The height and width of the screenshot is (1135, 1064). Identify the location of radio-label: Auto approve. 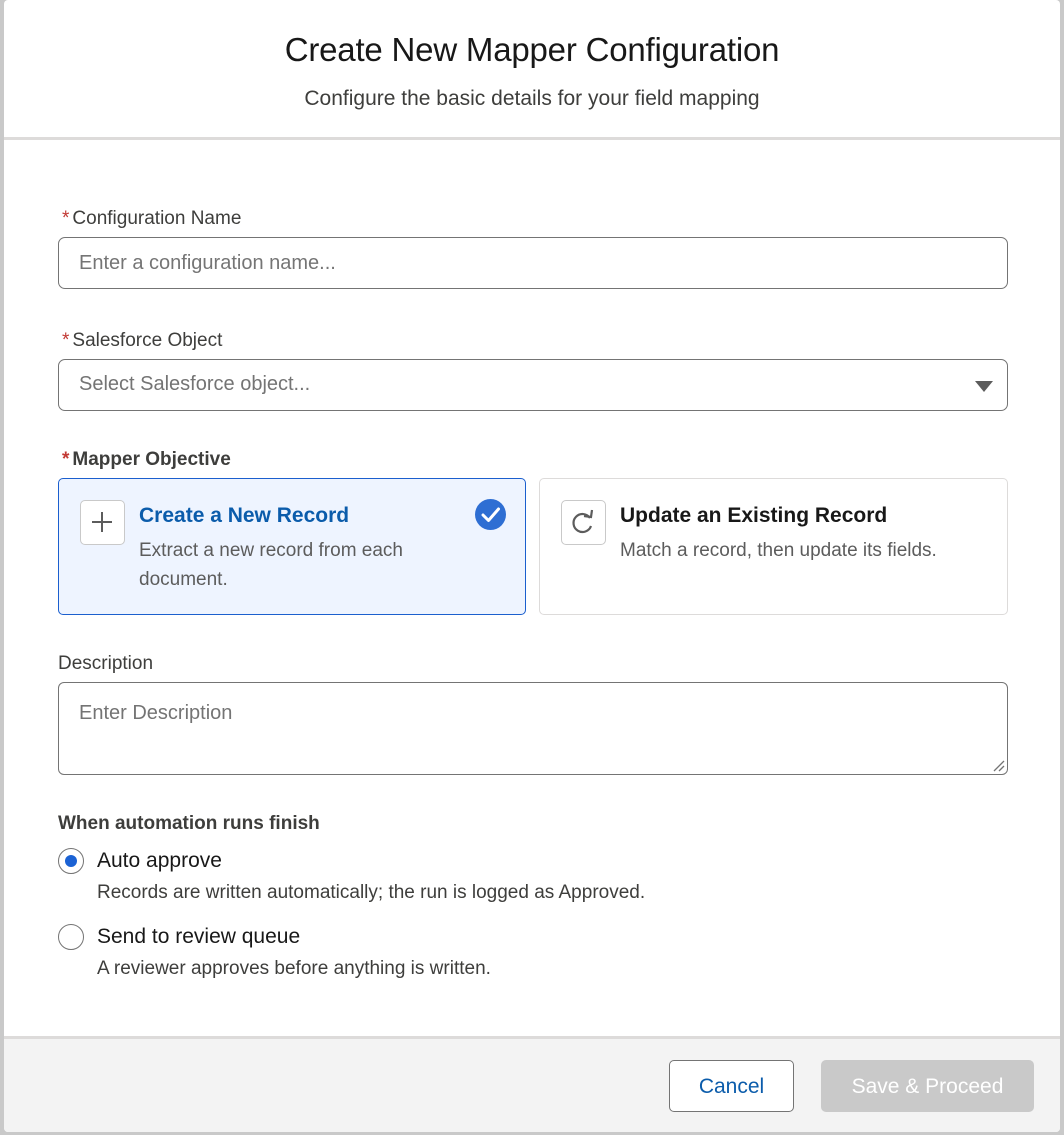
(159, 860).